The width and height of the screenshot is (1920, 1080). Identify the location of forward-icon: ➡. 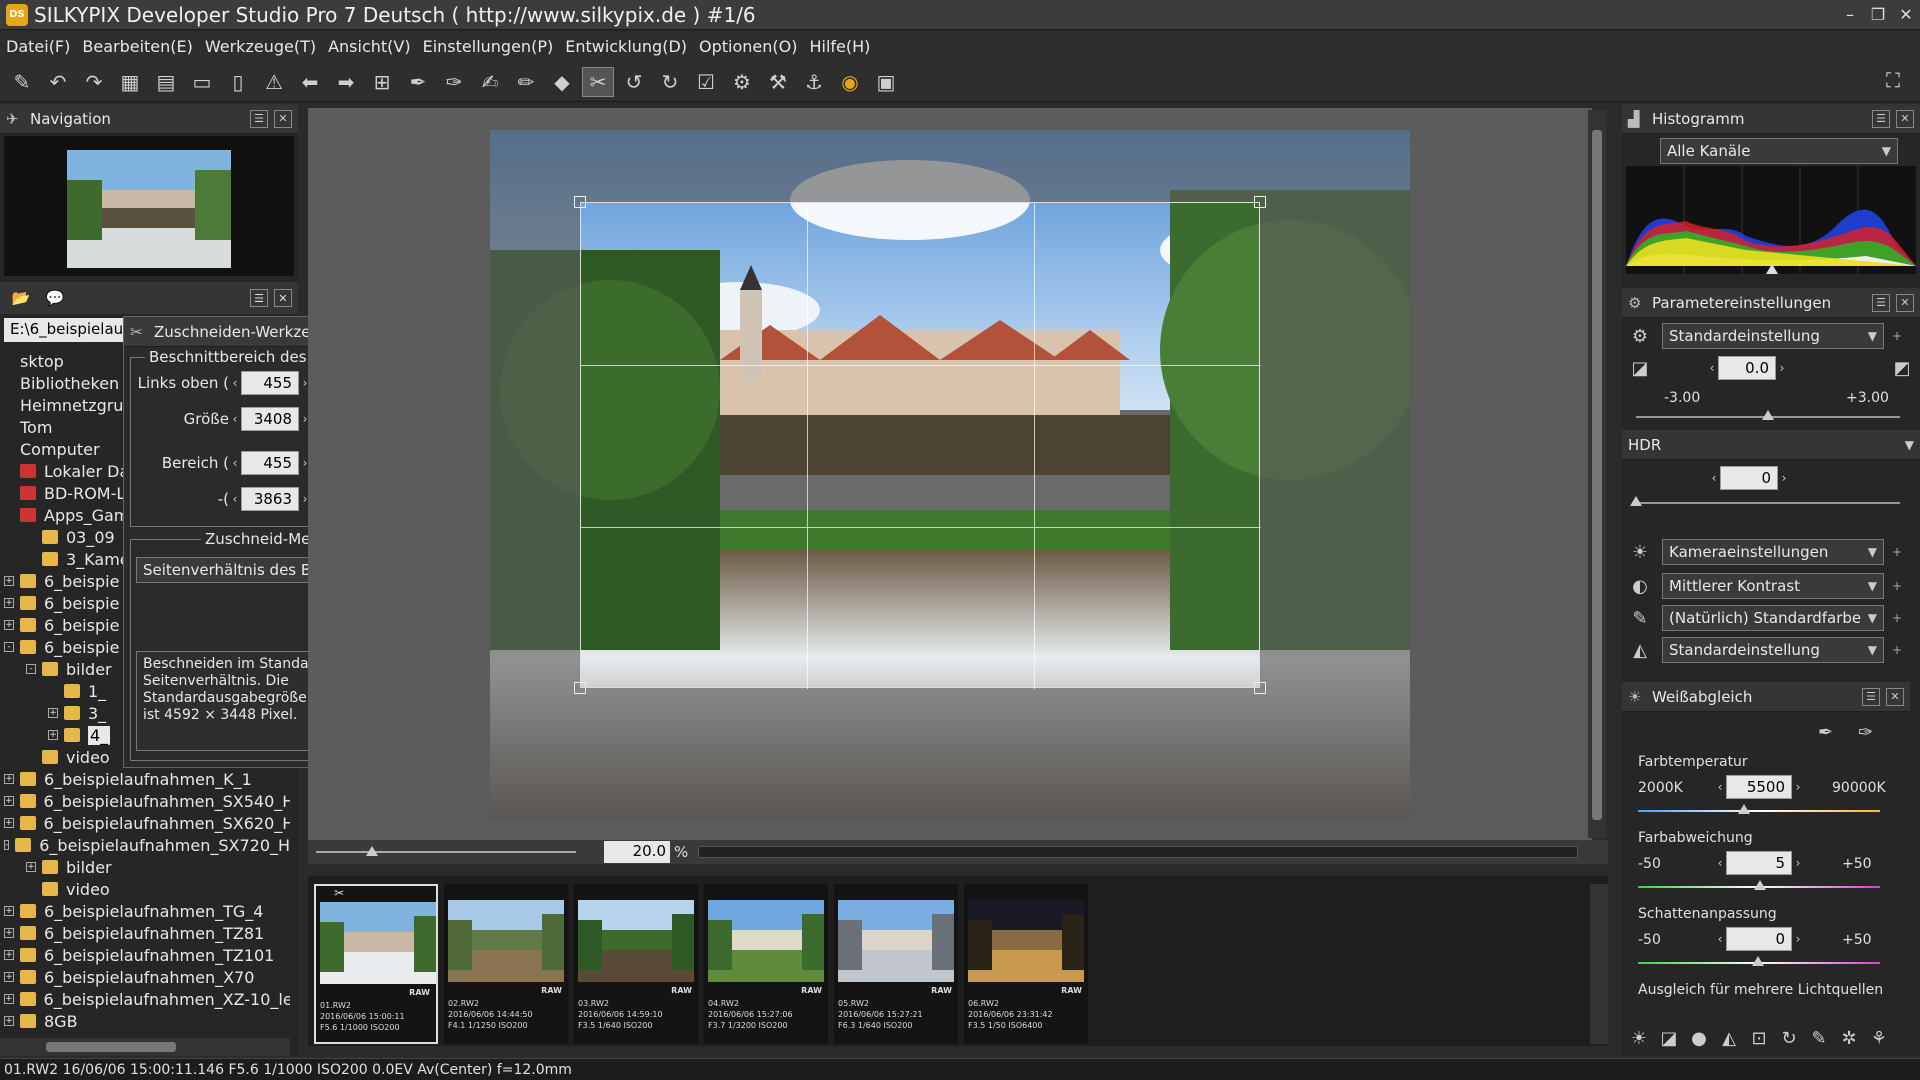
(346, 82).